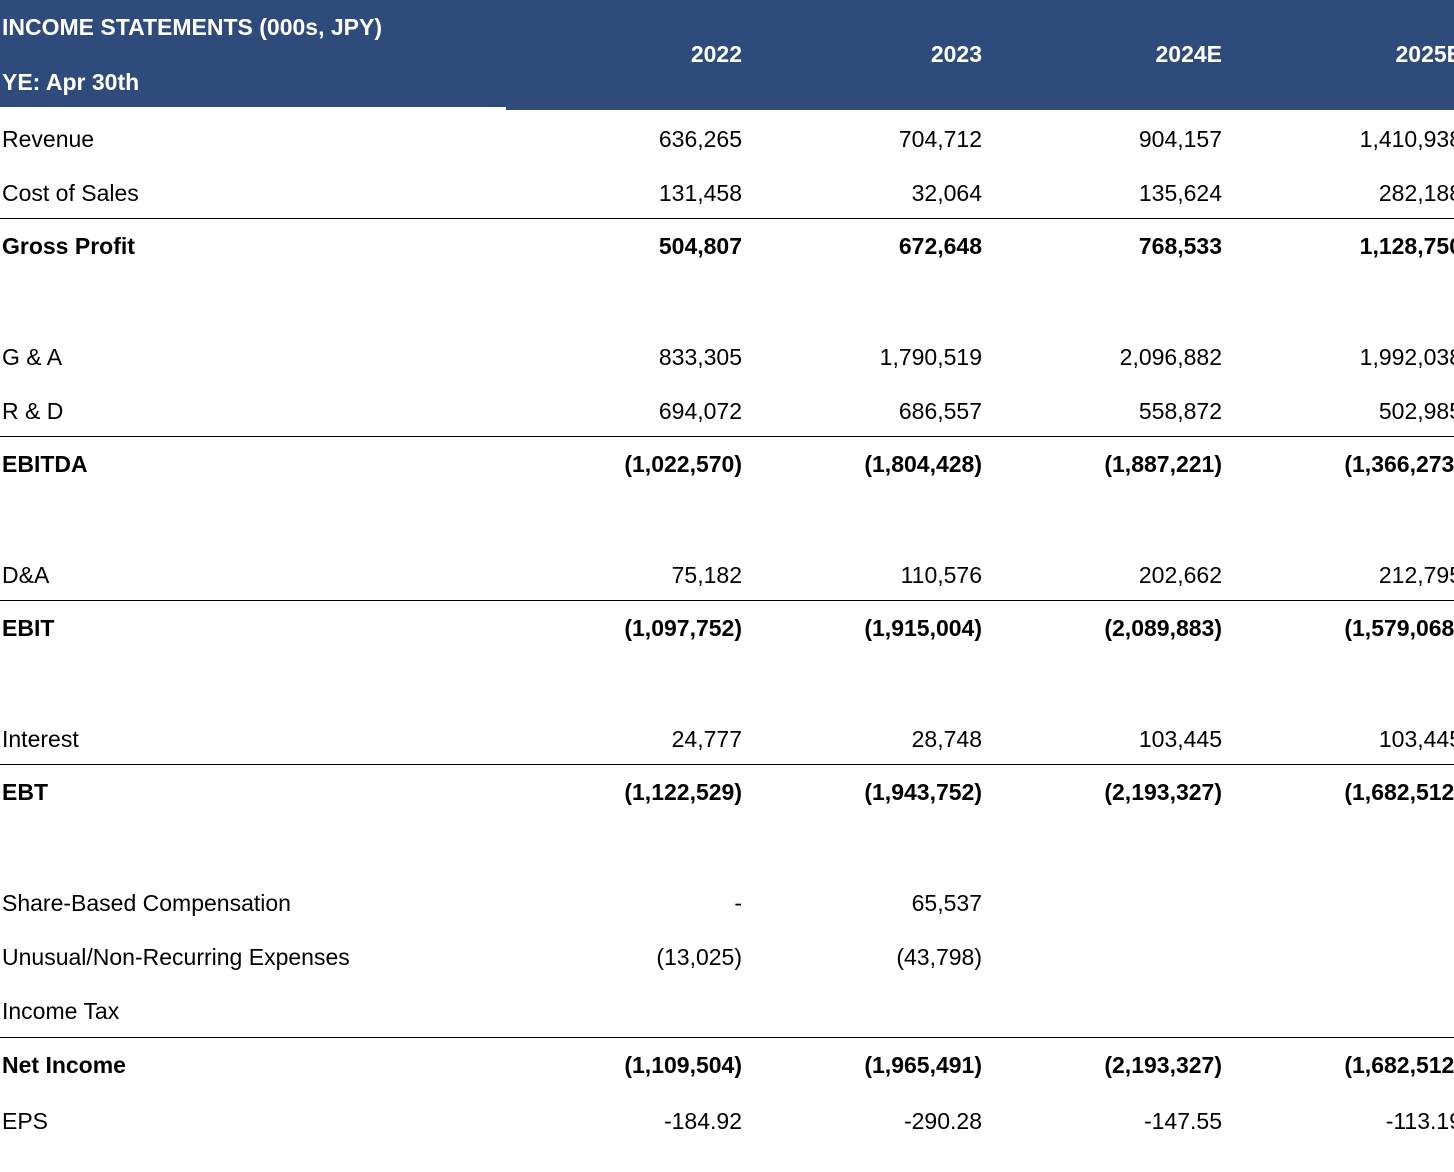 The width and height of the screenshot is (1454, 1172). I want to click on statement-title: INCOME STATEMENTS (000s, JPY), so click(192, 27).